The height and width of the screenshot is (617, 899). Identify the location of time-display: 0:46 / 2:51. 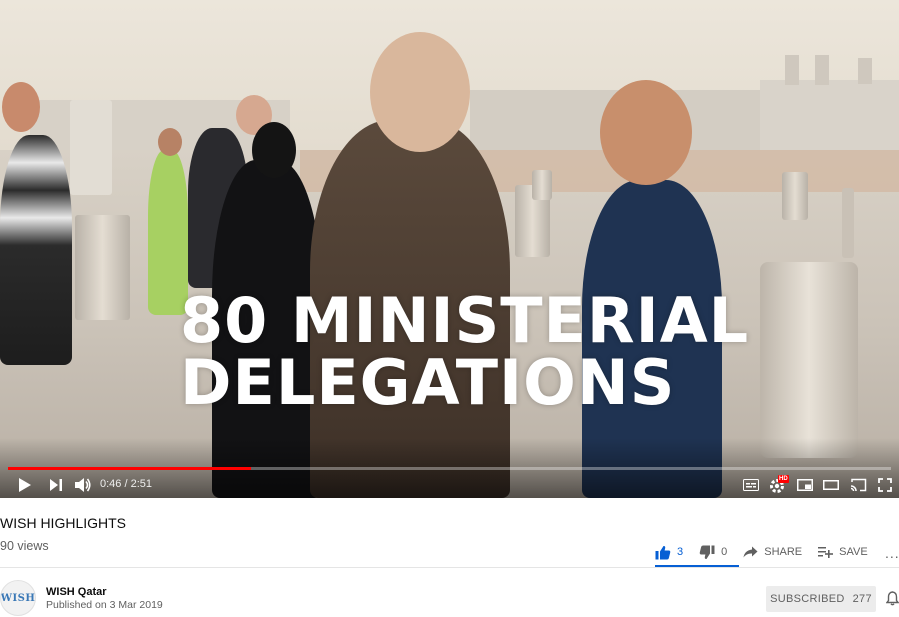
(126, 484).